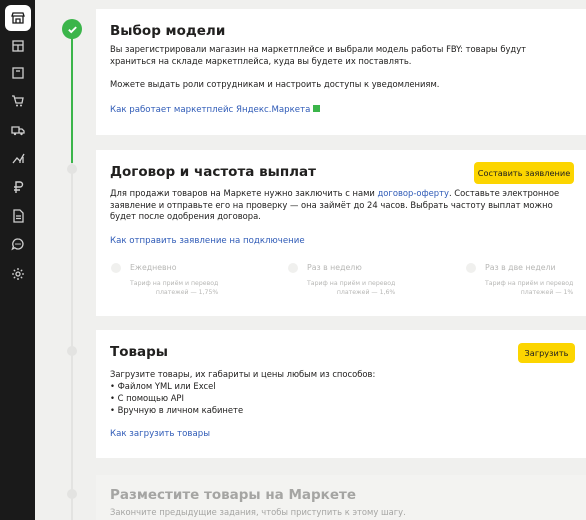 This screenshot has width=586, height=520. What do you see at coordinates (72, 351) in the screenshot?
I see `step-dot-goods` at bounding box center [72, 351].